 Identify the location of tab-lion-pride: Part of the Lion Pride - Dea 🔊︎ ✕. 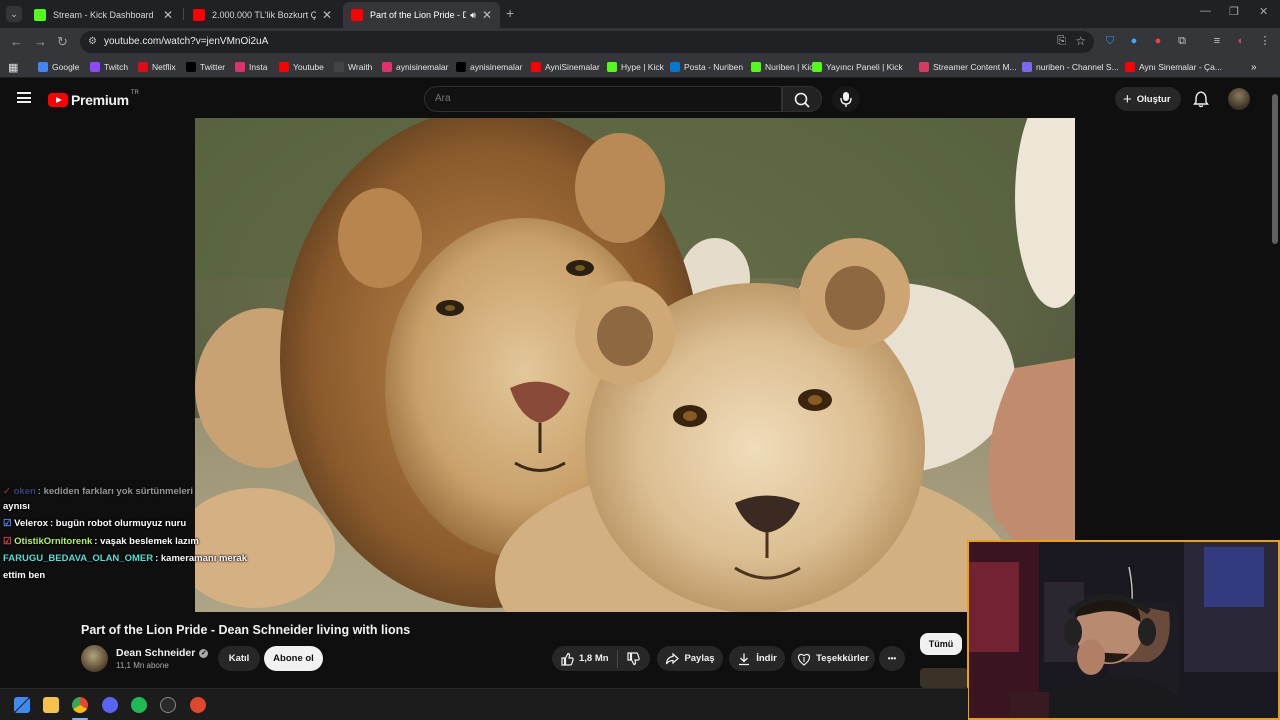
(421, 15).